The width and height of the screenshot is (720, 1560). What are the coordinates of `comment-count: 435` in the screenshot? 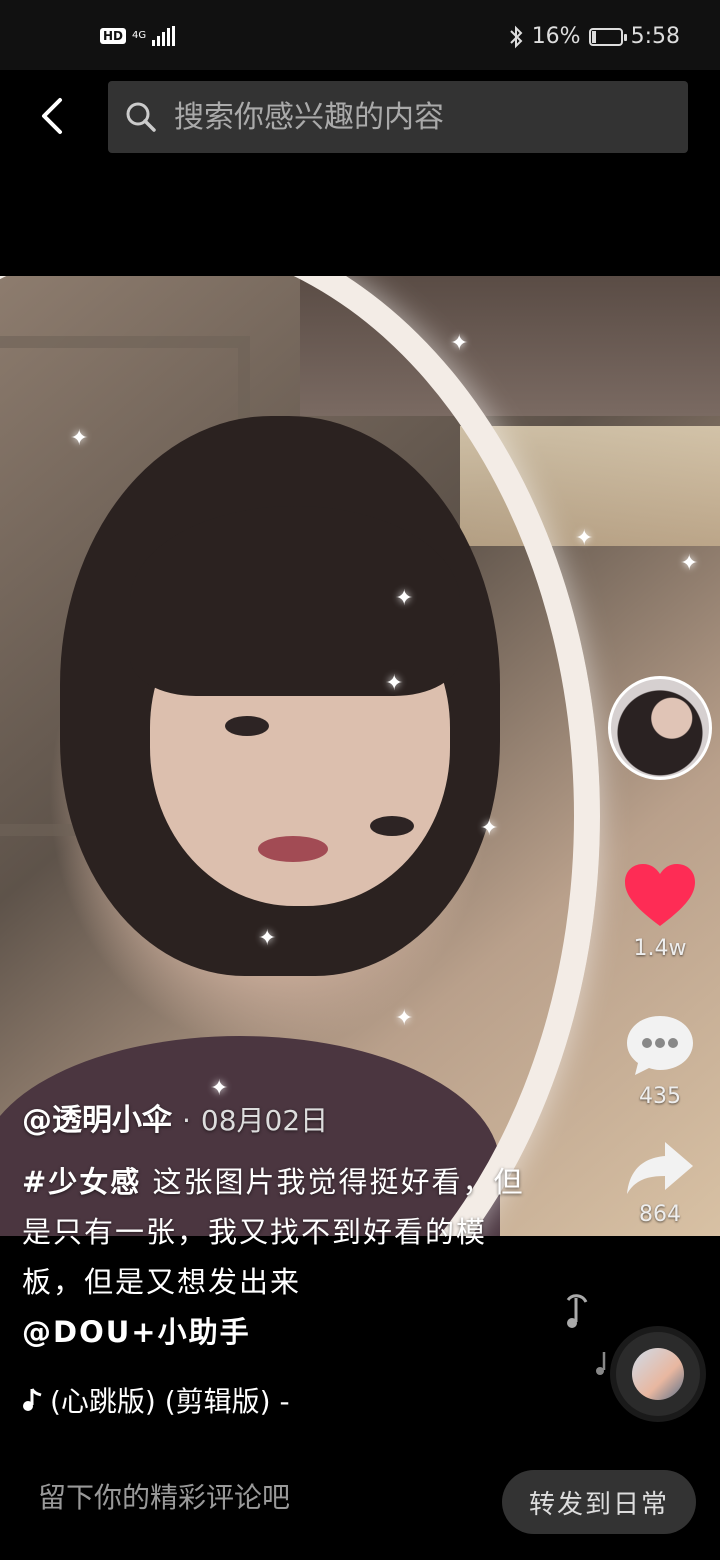 It's located at (660, 1096).